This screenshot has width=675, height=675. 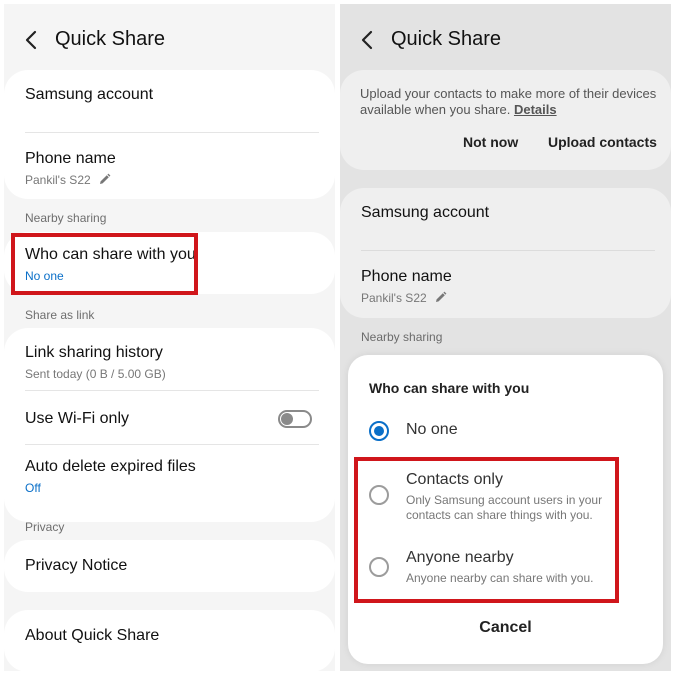 What do you see at coordinates (432, 429) in the screenshot?
I see `option-label: No one` at bounding box center [432, 429].